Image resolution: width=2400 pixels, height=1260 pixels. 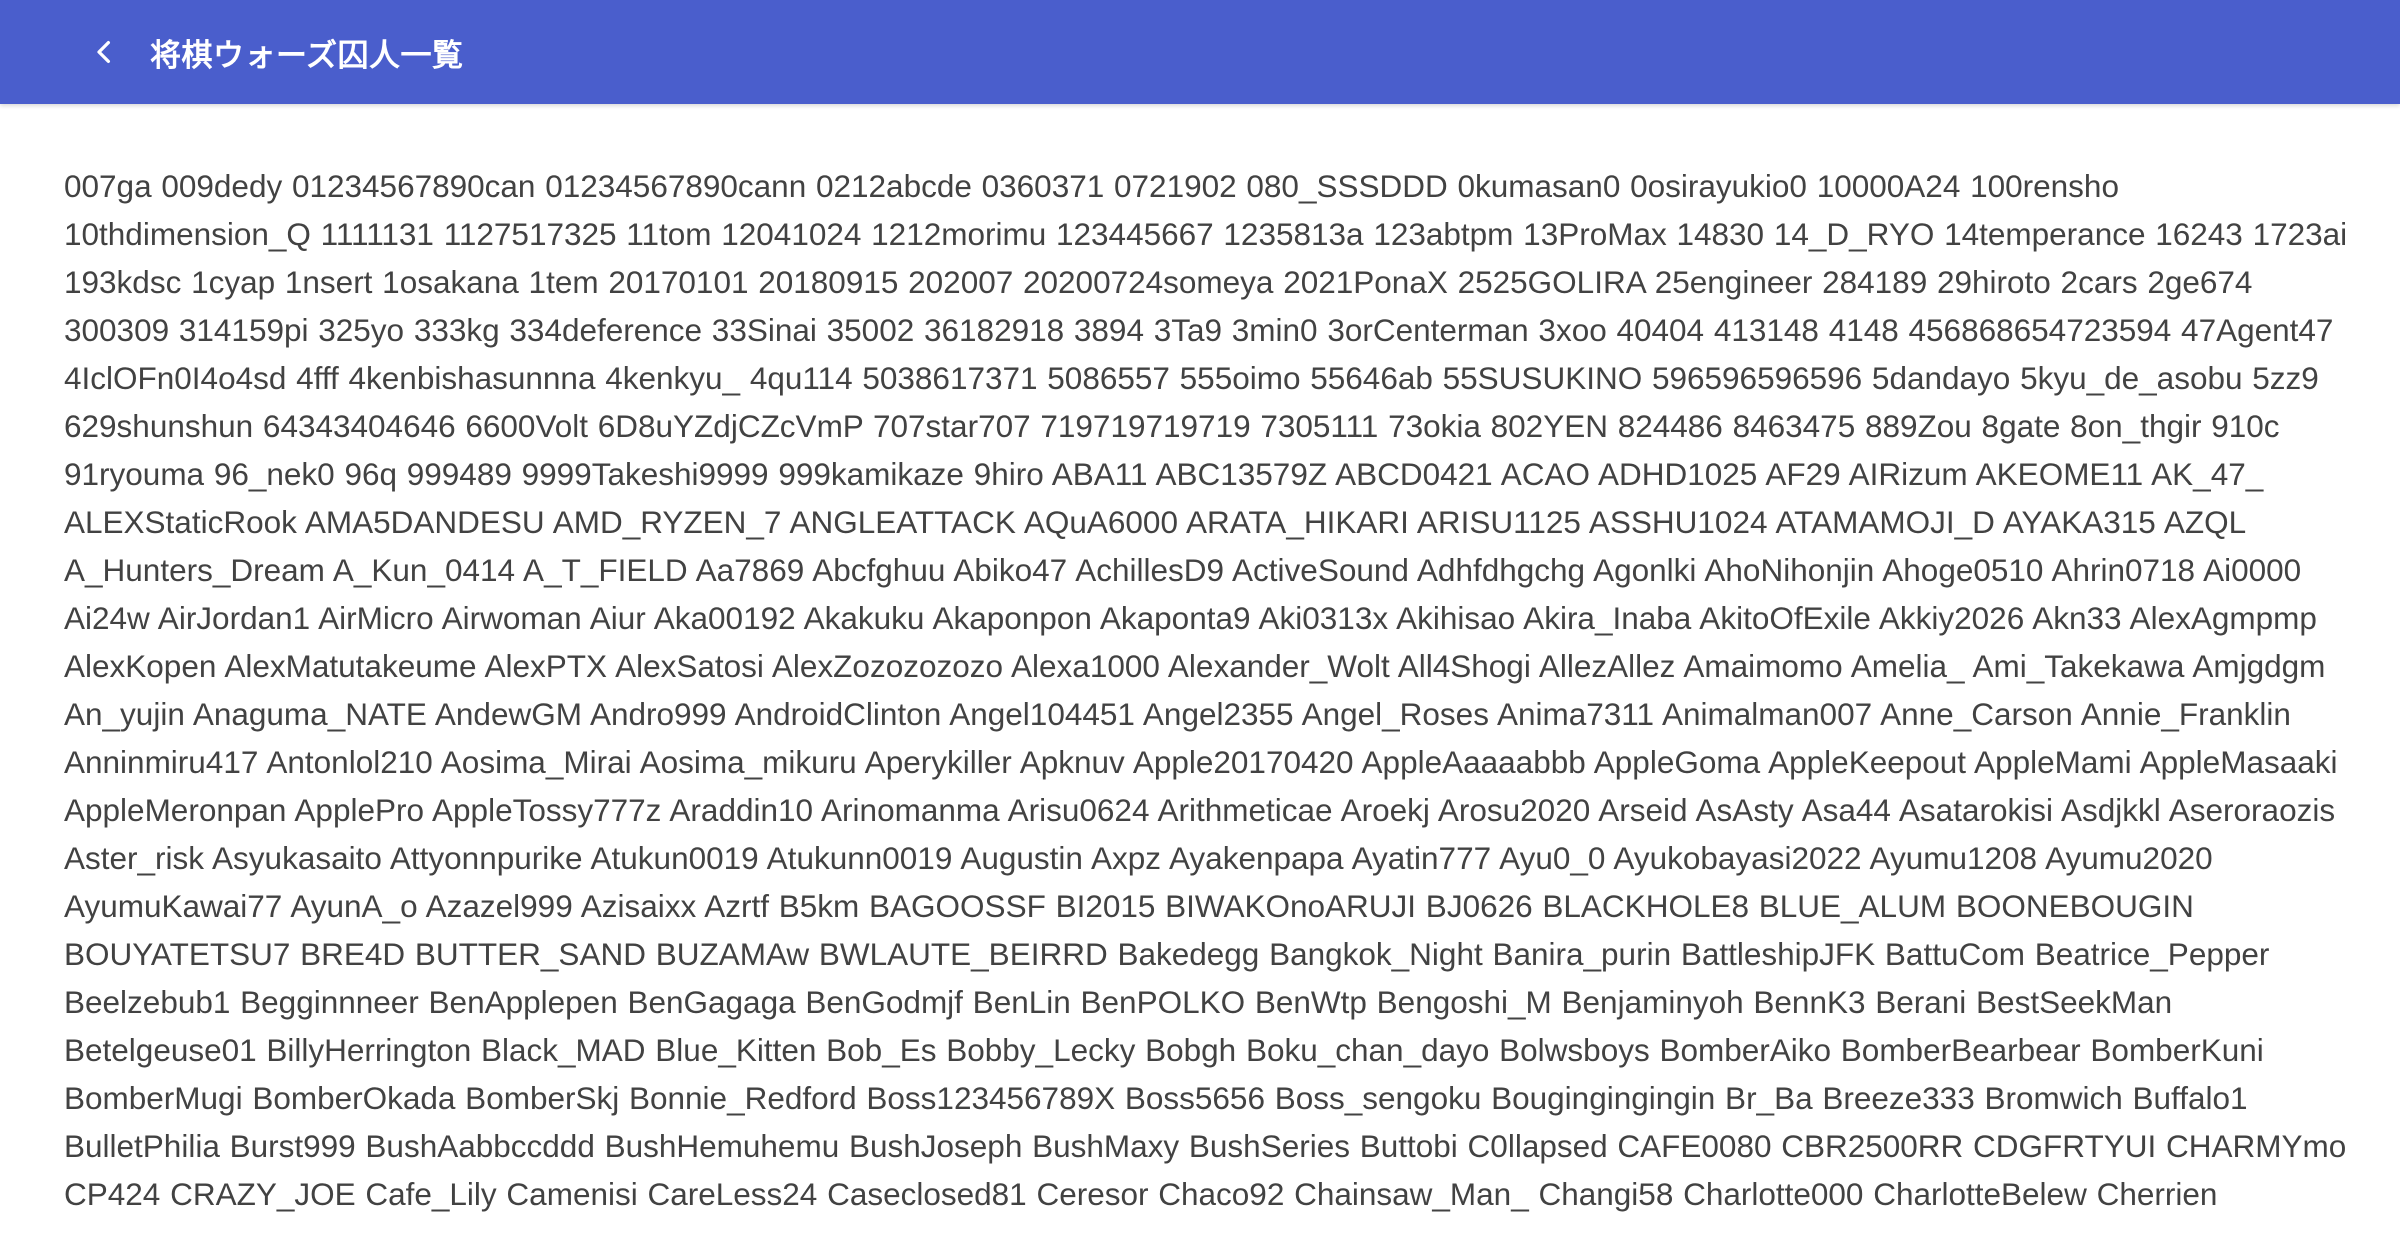 I want to click on chevron-left-icon, so click(x=103, y=52).